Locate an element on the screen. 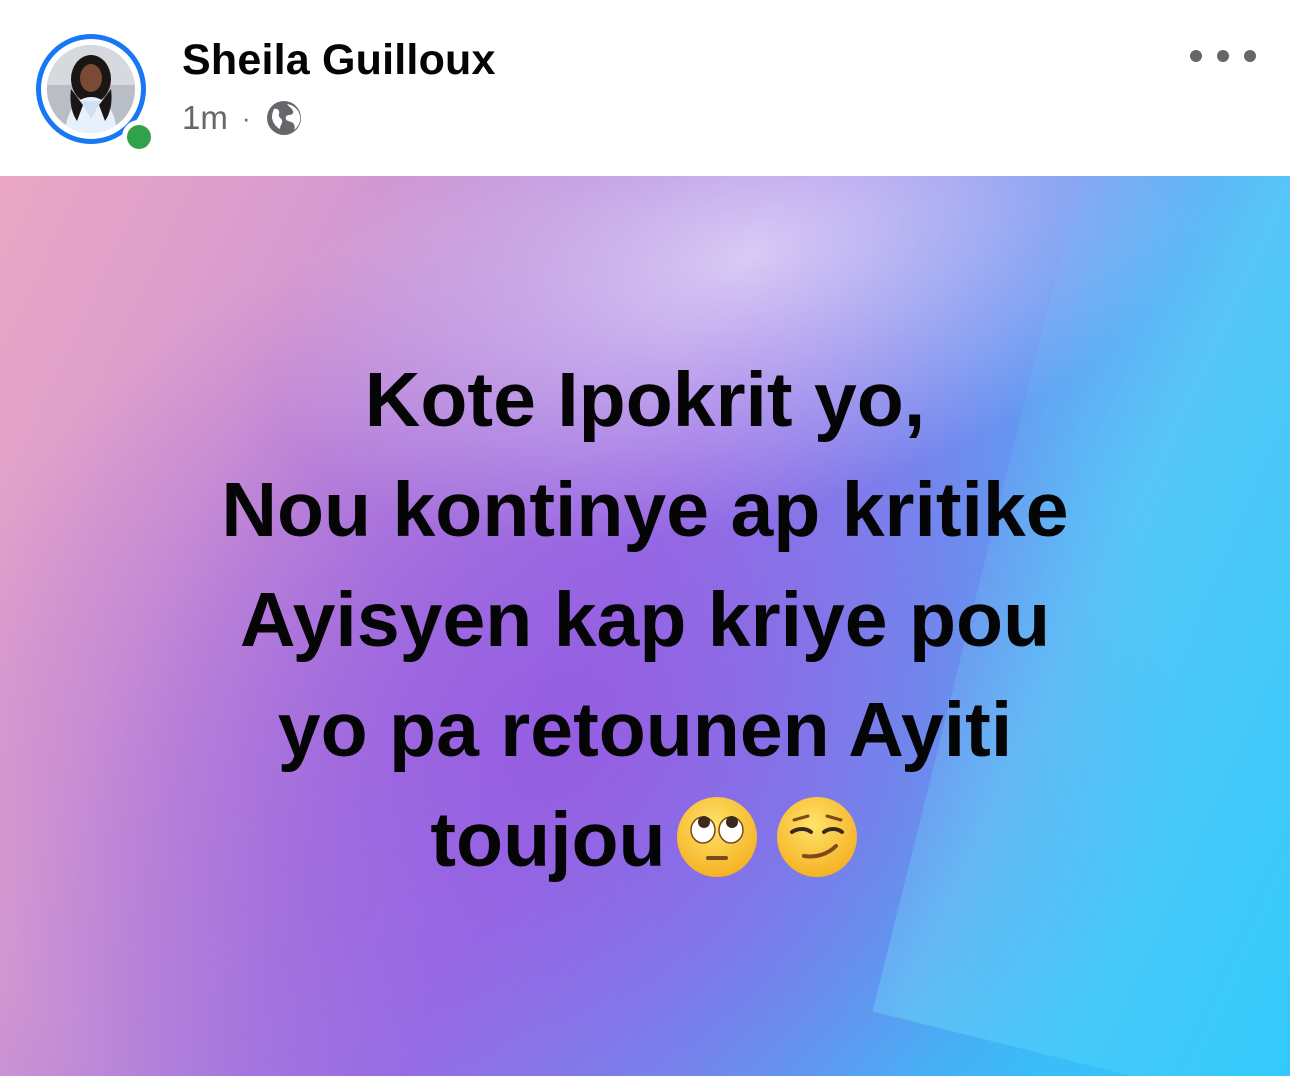 This screenshot has width=1290, height=1076. post-text-last-line: toujou is located at coordinates (645, 840).